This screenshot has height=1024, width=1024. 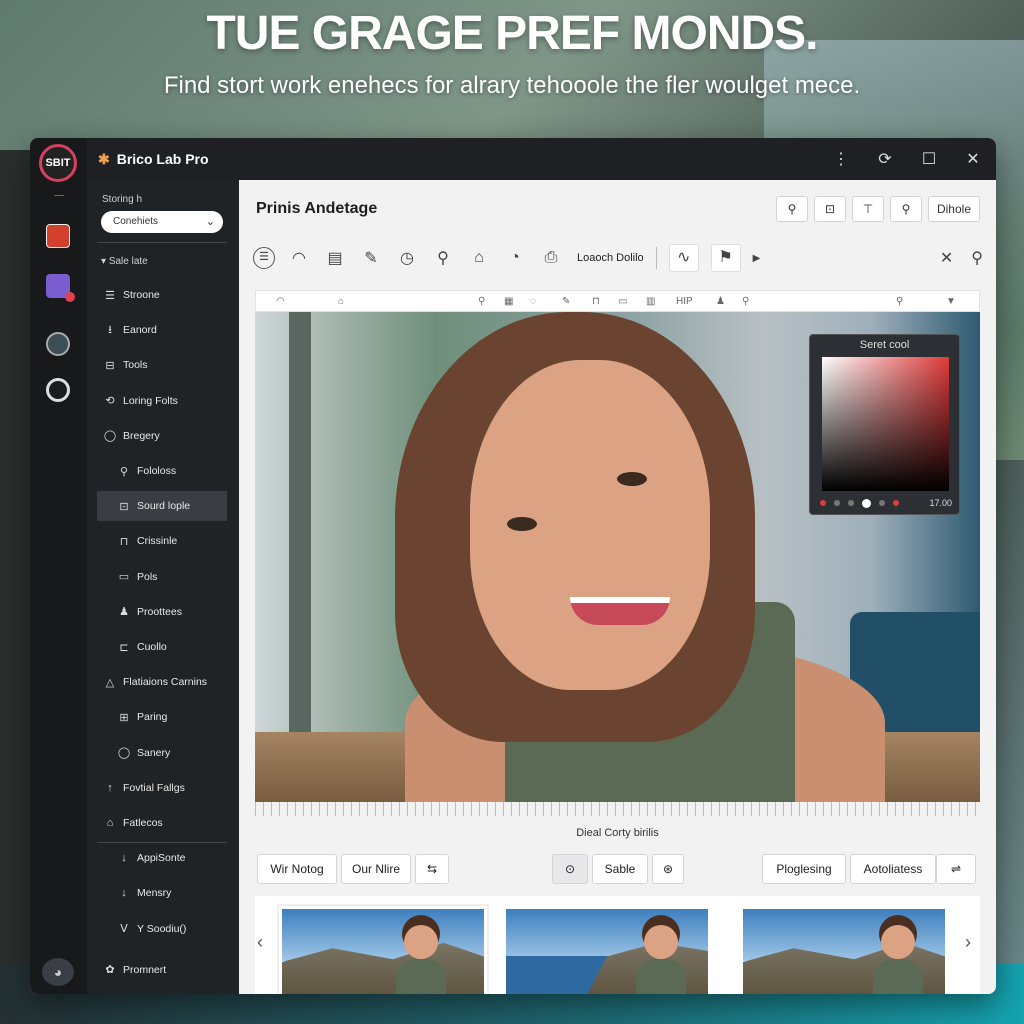 What do you see at coordinates (264, 258) in the screenshot?
I see `list-icon: ☰` at bounding box center [264, 258].